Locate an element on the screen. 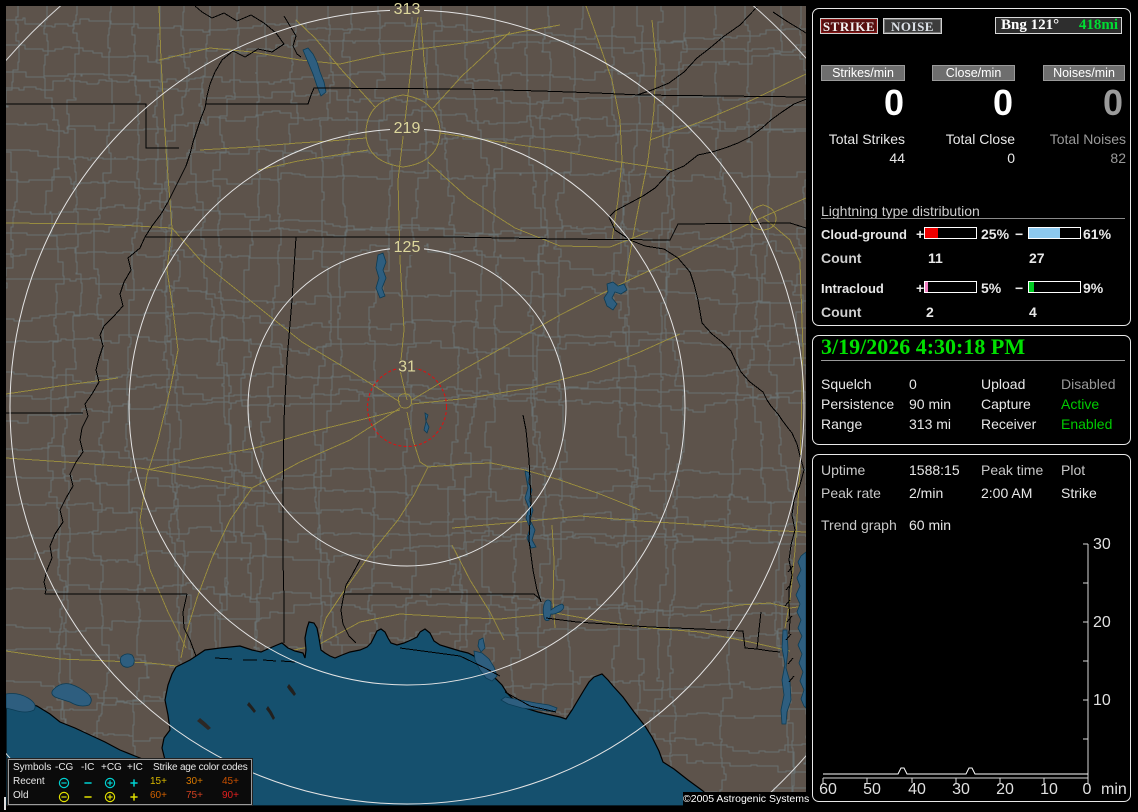 This screenshot has height=812, width=1138. svg-text: 60 is located at coordinates (828, 789).